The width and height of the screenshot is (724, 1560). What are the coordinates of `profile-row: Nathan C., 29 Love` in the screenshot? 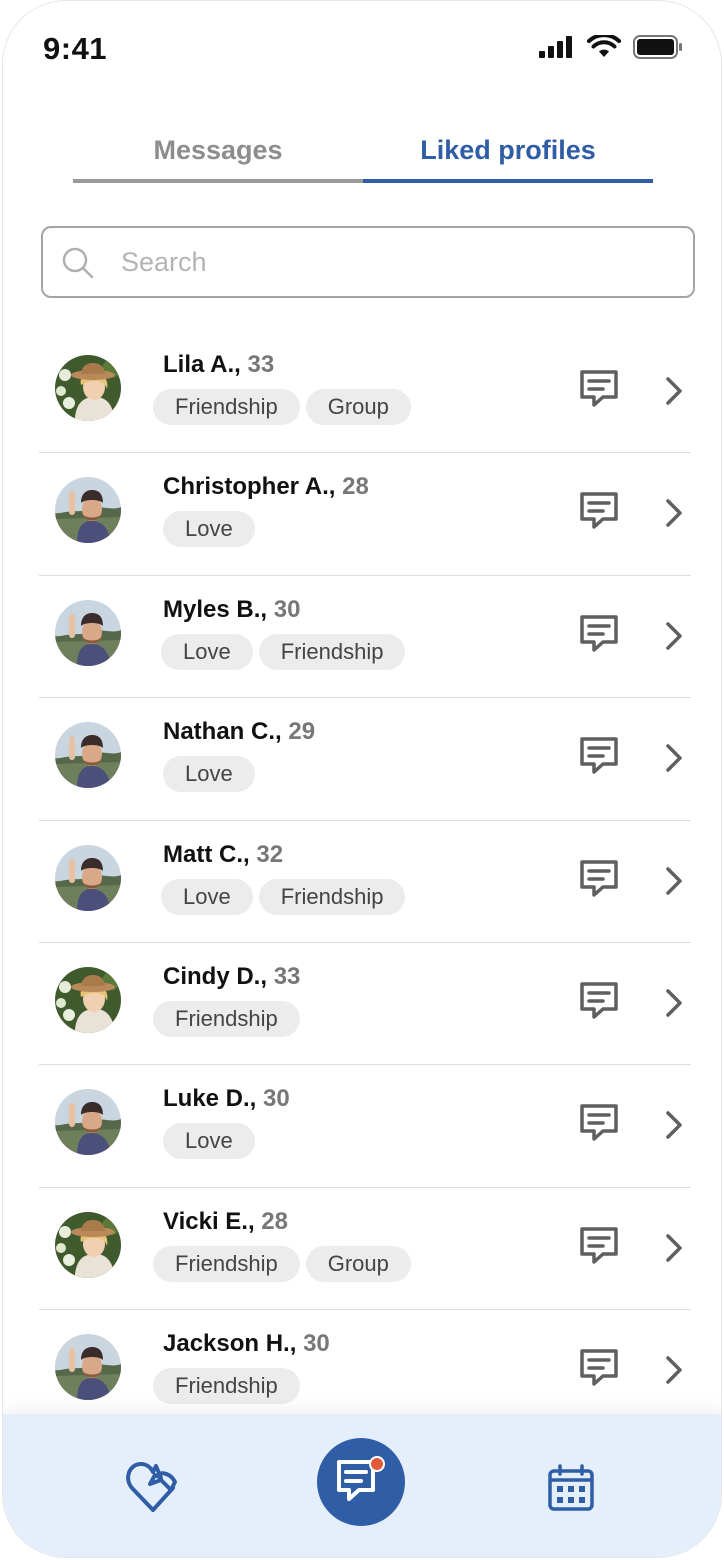 It's located at (365, 759).